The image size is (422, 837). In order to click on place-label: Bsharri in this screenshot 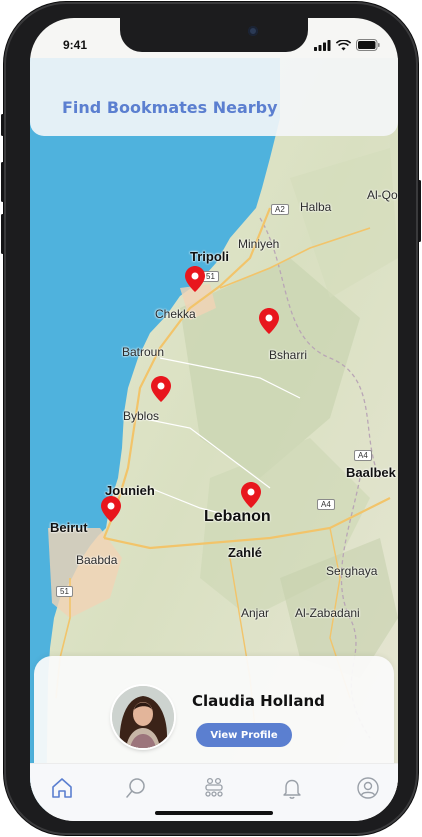, I will do `click(288, 355)`.